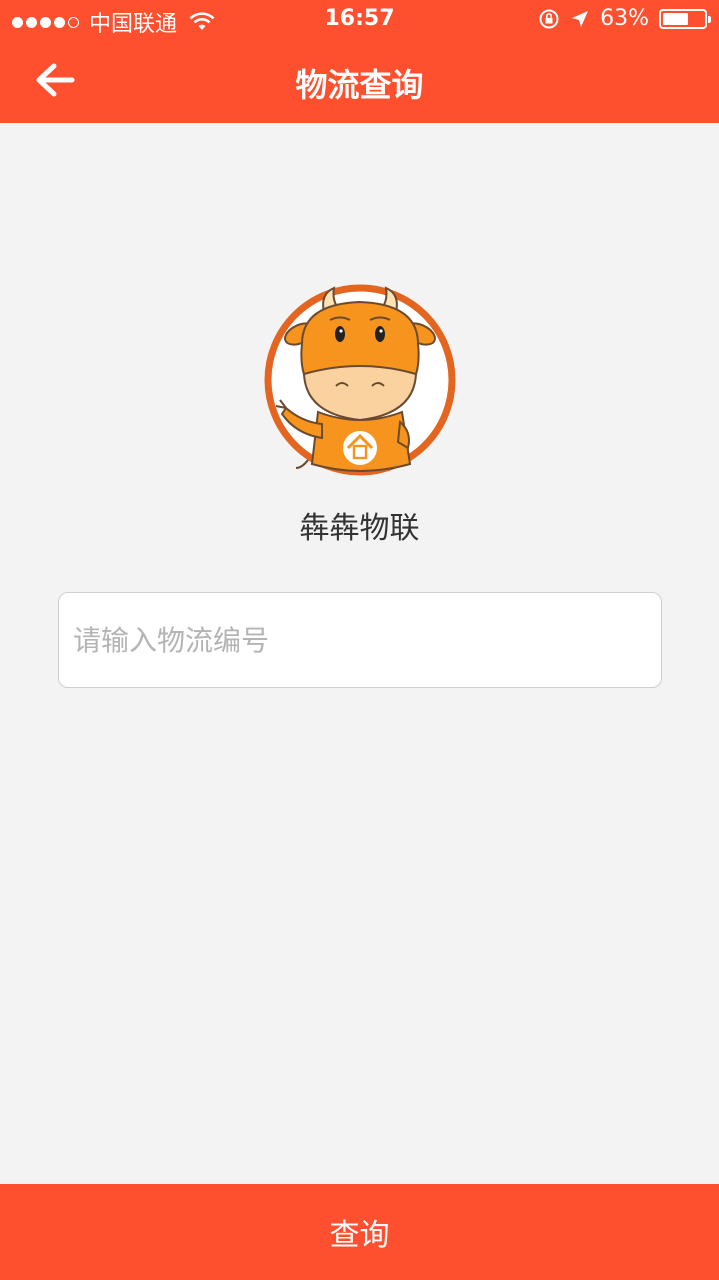 The image size is (719, 1280). What do you see at coordinates (549, 18) in the screenshot?
I see `orientation-lock-icon` at bounding box center [549, 18].